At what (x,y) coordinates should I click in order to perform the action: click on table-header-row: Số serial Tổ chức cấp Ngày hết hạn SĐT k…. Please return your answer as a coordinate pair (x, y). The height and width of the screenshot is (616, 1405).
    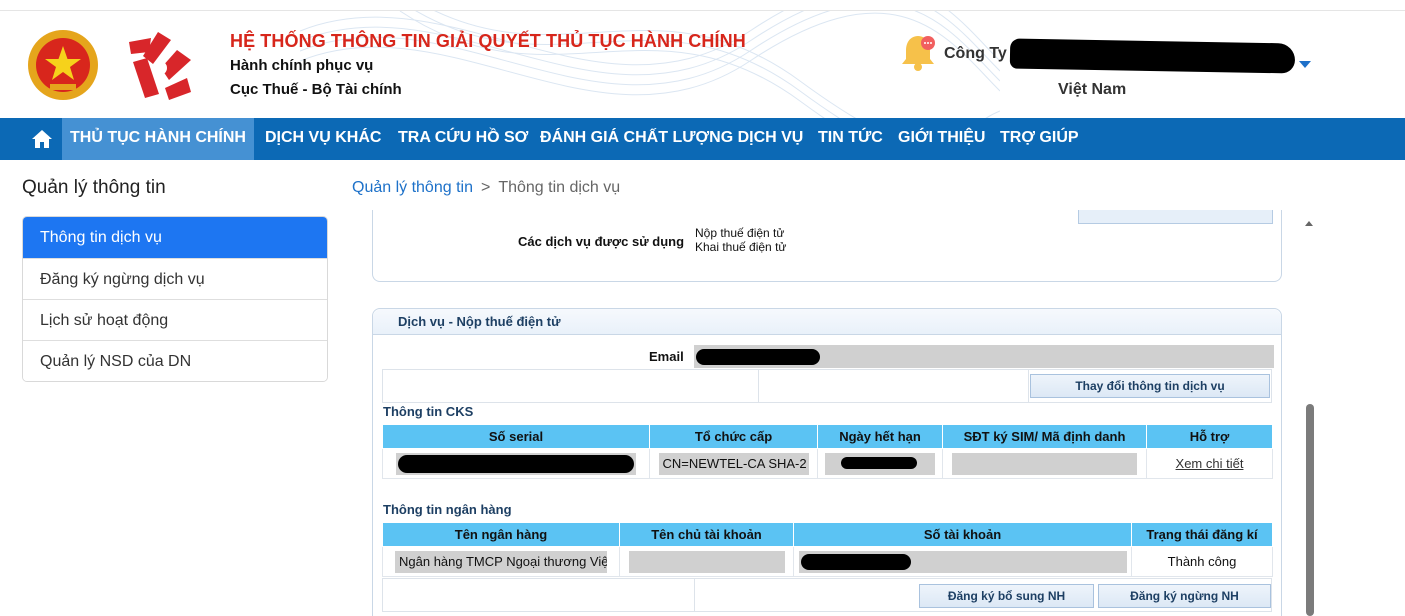
    Looking at the image, I should click on (827, 436).